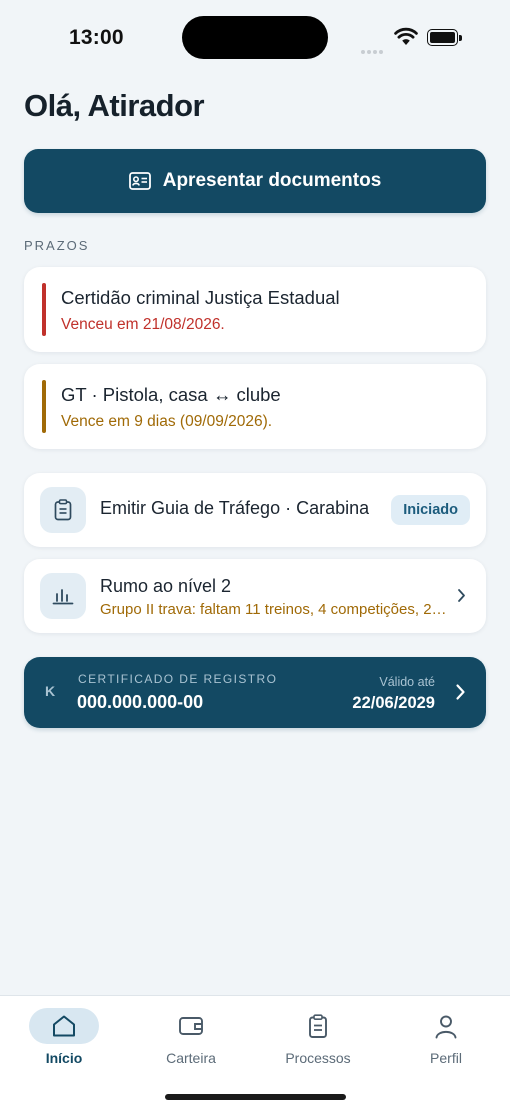 Image resolution: width=510 pixels, height=1108 pixels. What do you see at coordinates (446, 1026) in the screenshot?
I see `user-icon` at bounding box center [446, 1026].